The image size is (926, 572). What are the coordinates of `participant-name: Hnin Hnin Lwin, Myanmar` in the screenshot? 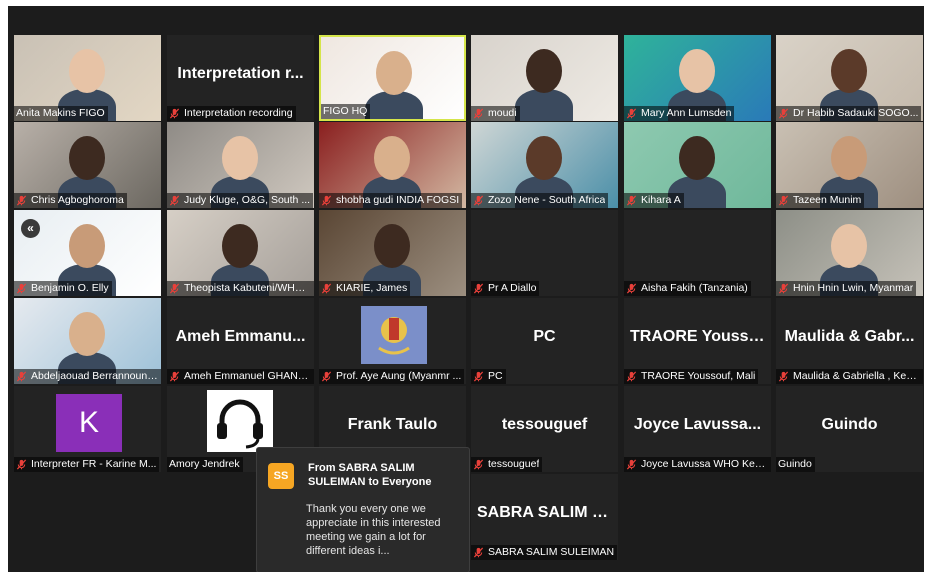 It's located at (853, 288).